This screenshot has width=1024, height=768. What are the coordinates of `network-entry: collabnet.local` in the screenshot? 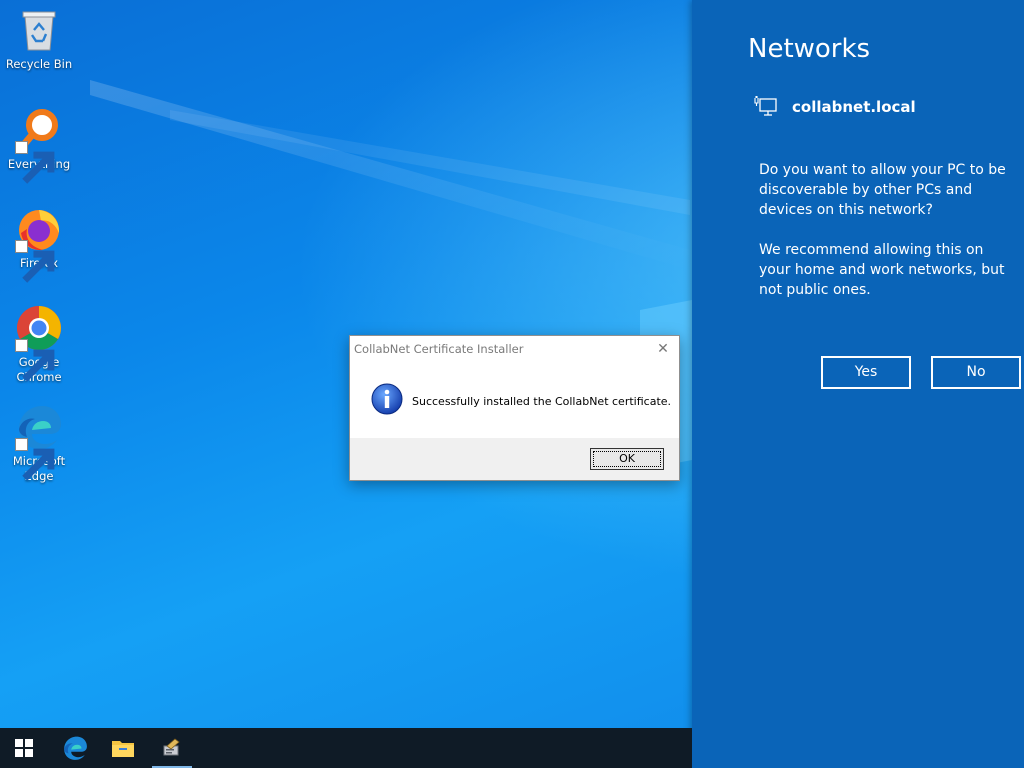 It's located at (835, 107).